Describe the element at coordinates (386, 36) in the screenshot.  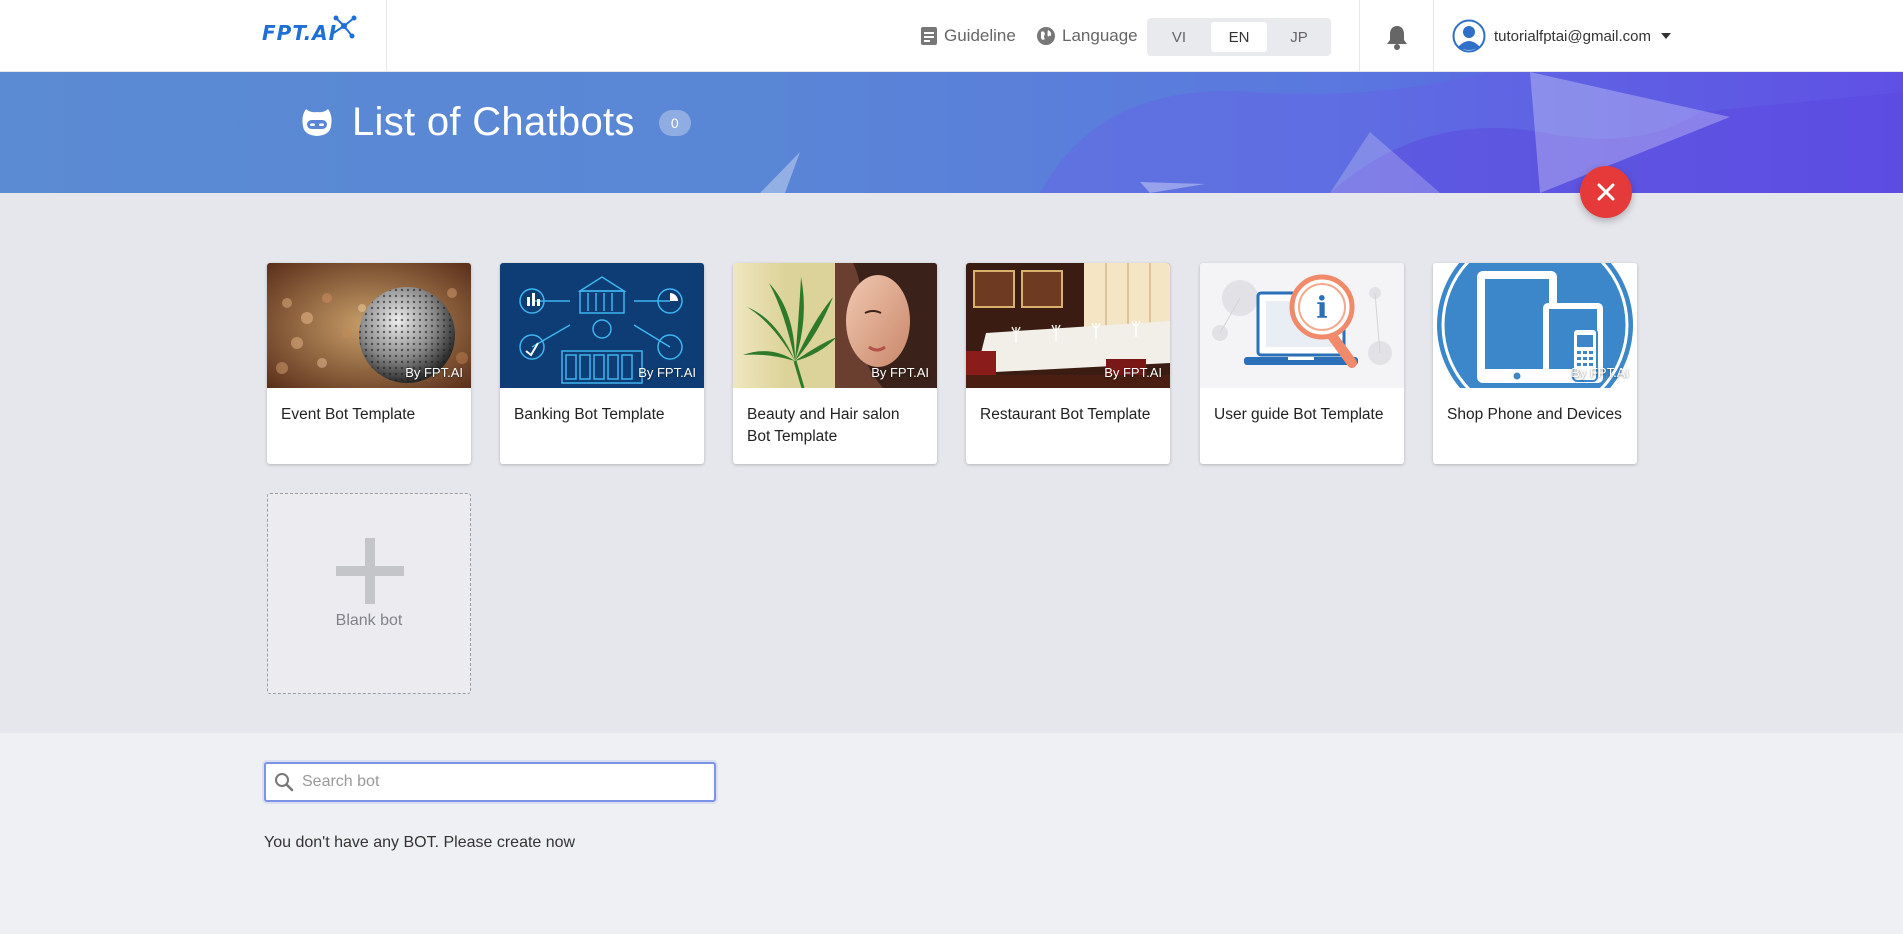
I see `logo-divider` at that location.